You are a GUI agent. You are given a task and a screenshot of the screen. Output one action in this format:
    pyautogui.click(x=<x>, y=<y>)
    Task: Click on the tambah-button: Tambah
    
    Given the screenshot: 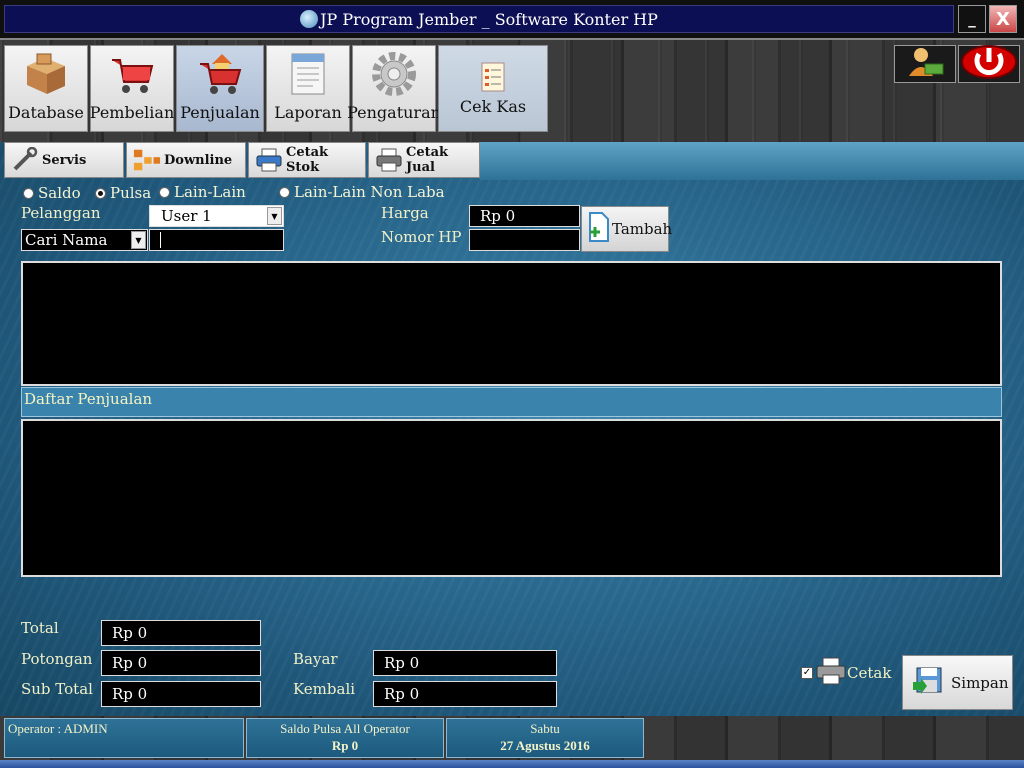 What is the action you would take?
    pyautogui.click(x=627, y=229)
    